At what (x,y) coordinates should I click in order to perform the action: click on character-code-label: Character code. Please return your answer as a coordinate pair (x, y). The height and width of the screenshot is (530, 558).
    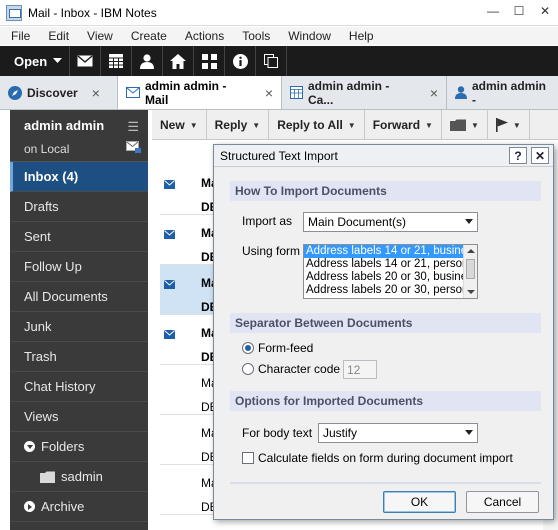
    Looking at the image, I should click on (299, 369).